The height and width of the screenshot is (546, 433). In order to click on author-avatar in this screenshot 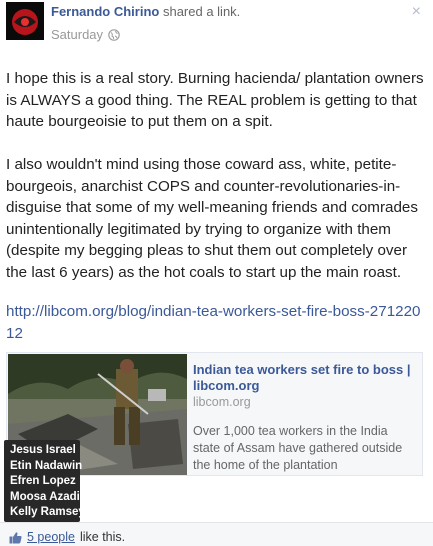, I will do `click(25, 21)`.